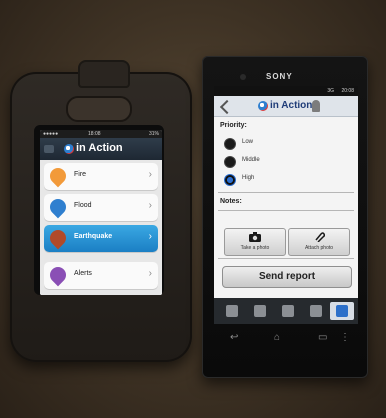 This screenshot has height=418, width=386. Describe the element at coordinates (101, 176) in the screenshot. I see `list-item-fire: Fire ›` at that location.